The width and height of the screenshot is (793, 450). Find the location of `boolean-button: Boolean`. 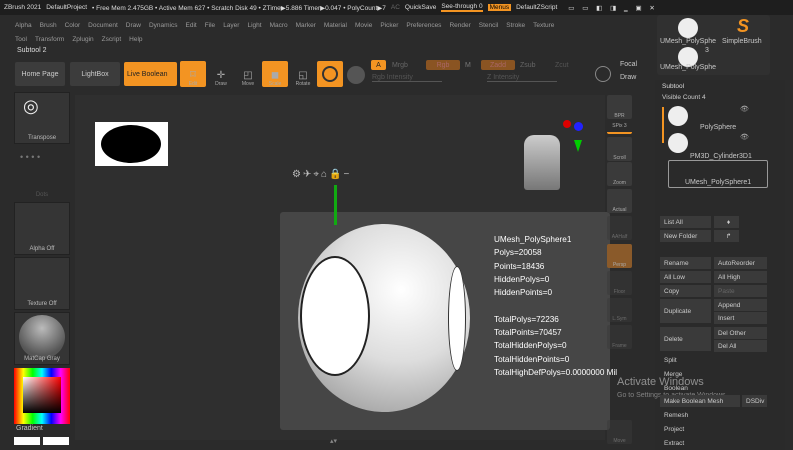

boolean-button: Boolean is located at coordinates (710, 388).